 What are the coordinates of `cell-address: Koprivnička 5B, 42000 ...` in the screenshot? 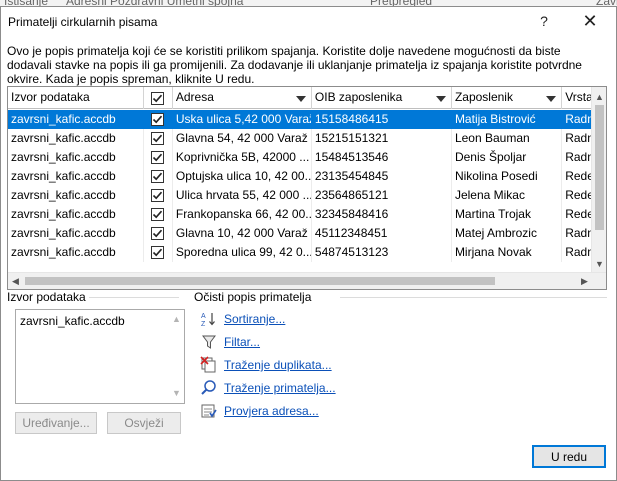 It's located at (242, 157).